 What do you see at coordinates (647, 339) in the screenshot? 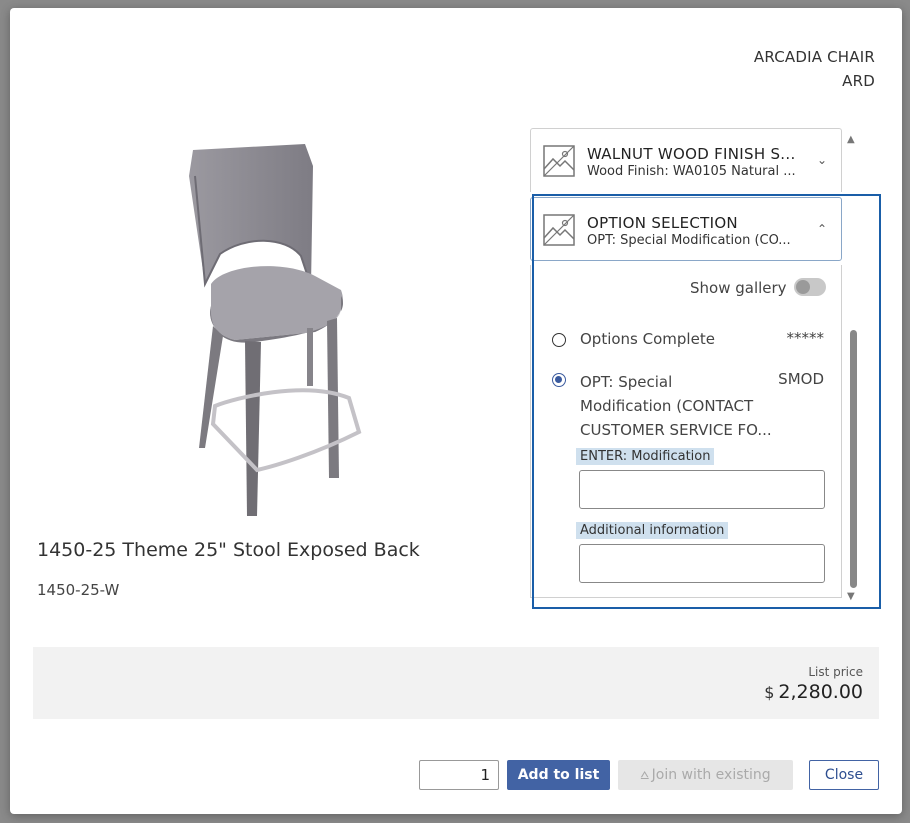
I see `option-label: Options Complete` at bounding box center [647, 339].